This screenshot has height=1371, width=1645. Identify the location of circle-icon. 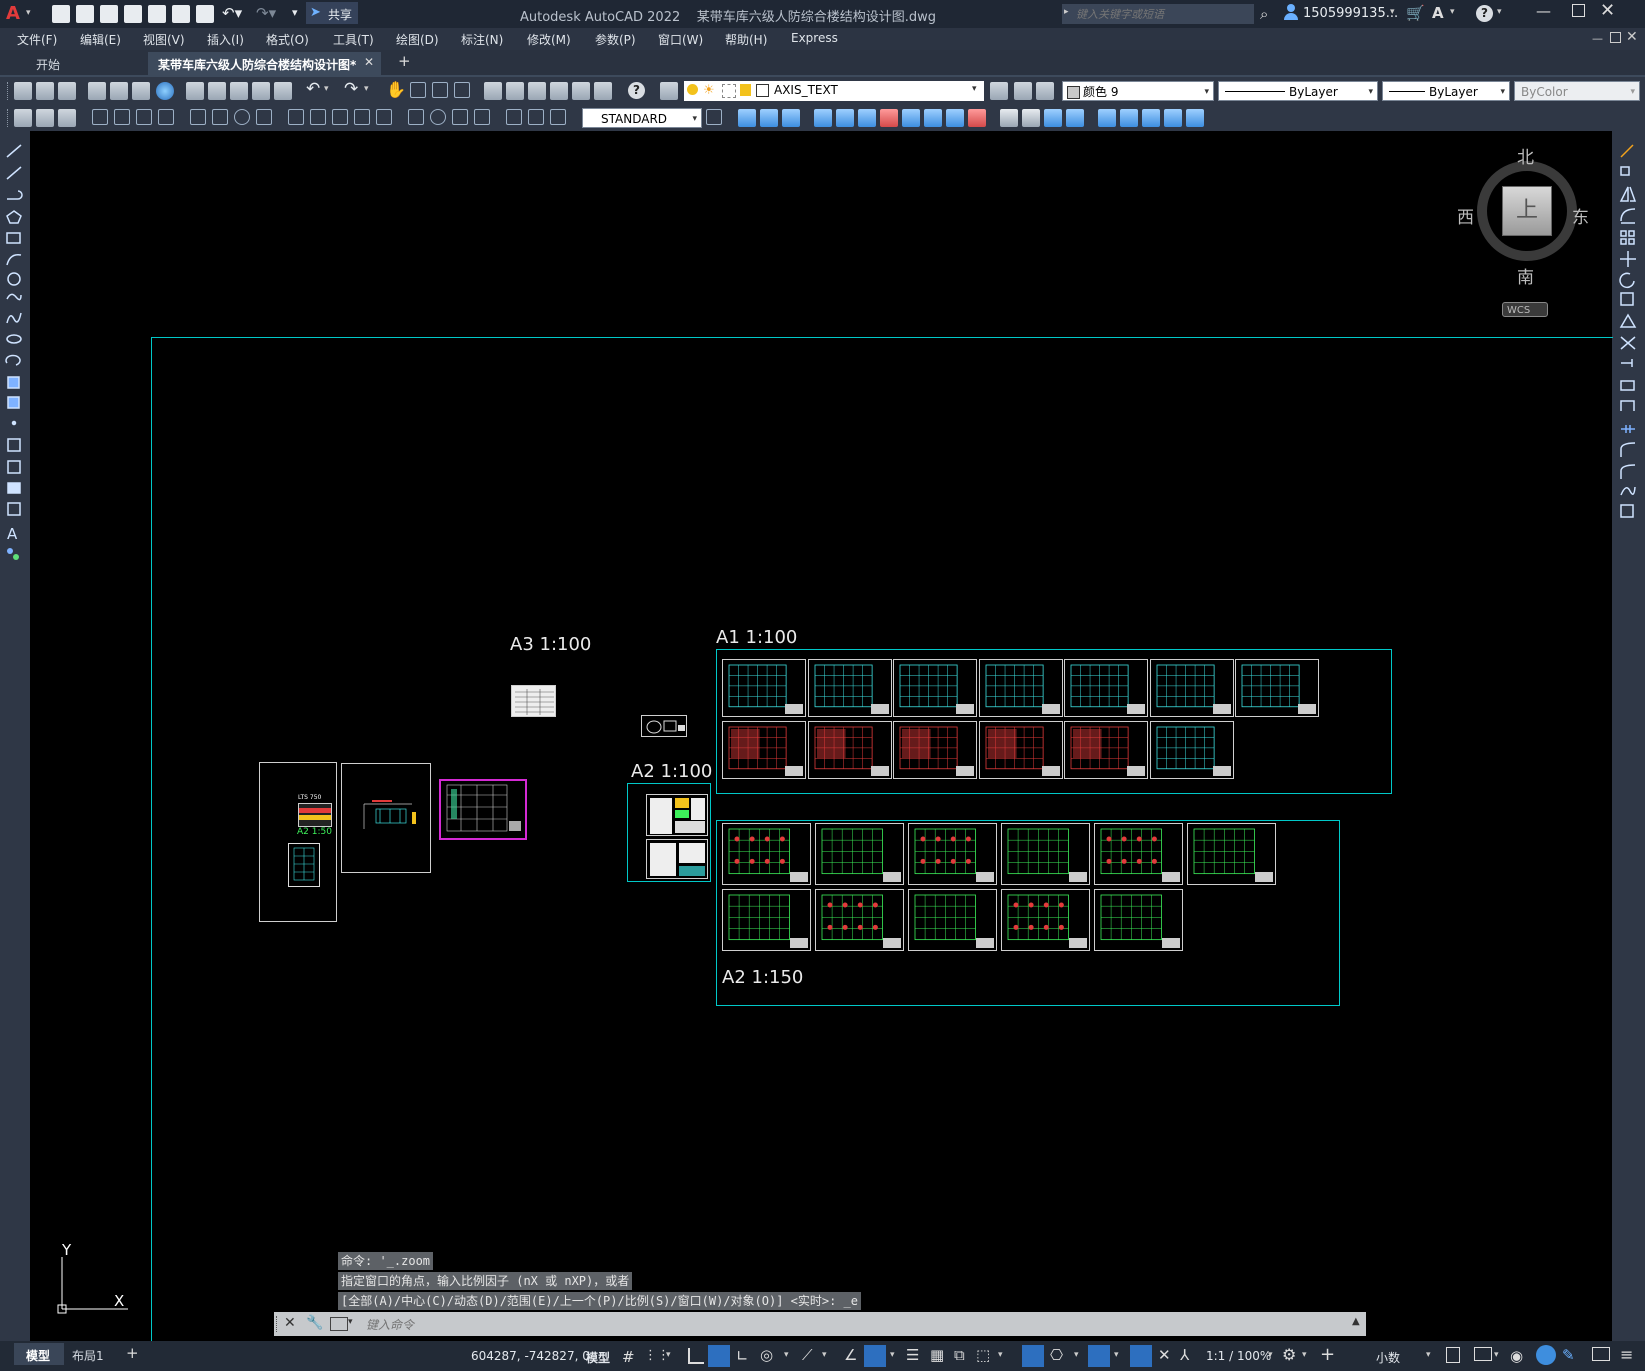
(14, 279).